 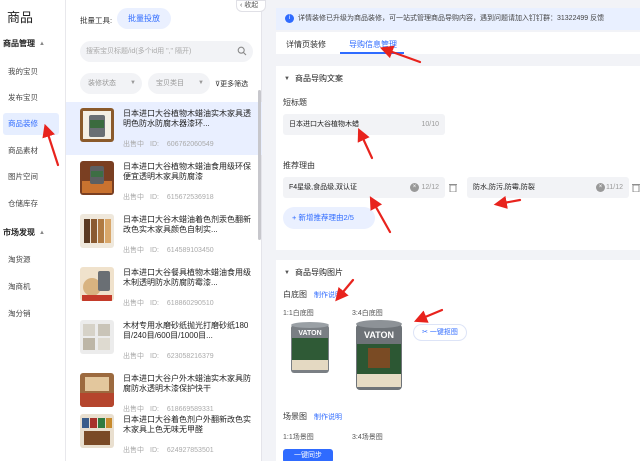 I want to click on caret-up-icon: ▲, so click(x=42, y=43).